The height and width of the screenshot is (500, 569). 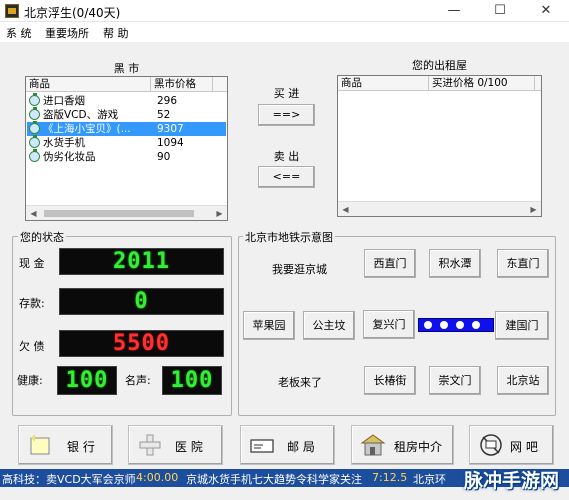 I want to click on ticker-time: 4:00.00, so click(x=157, y=477).